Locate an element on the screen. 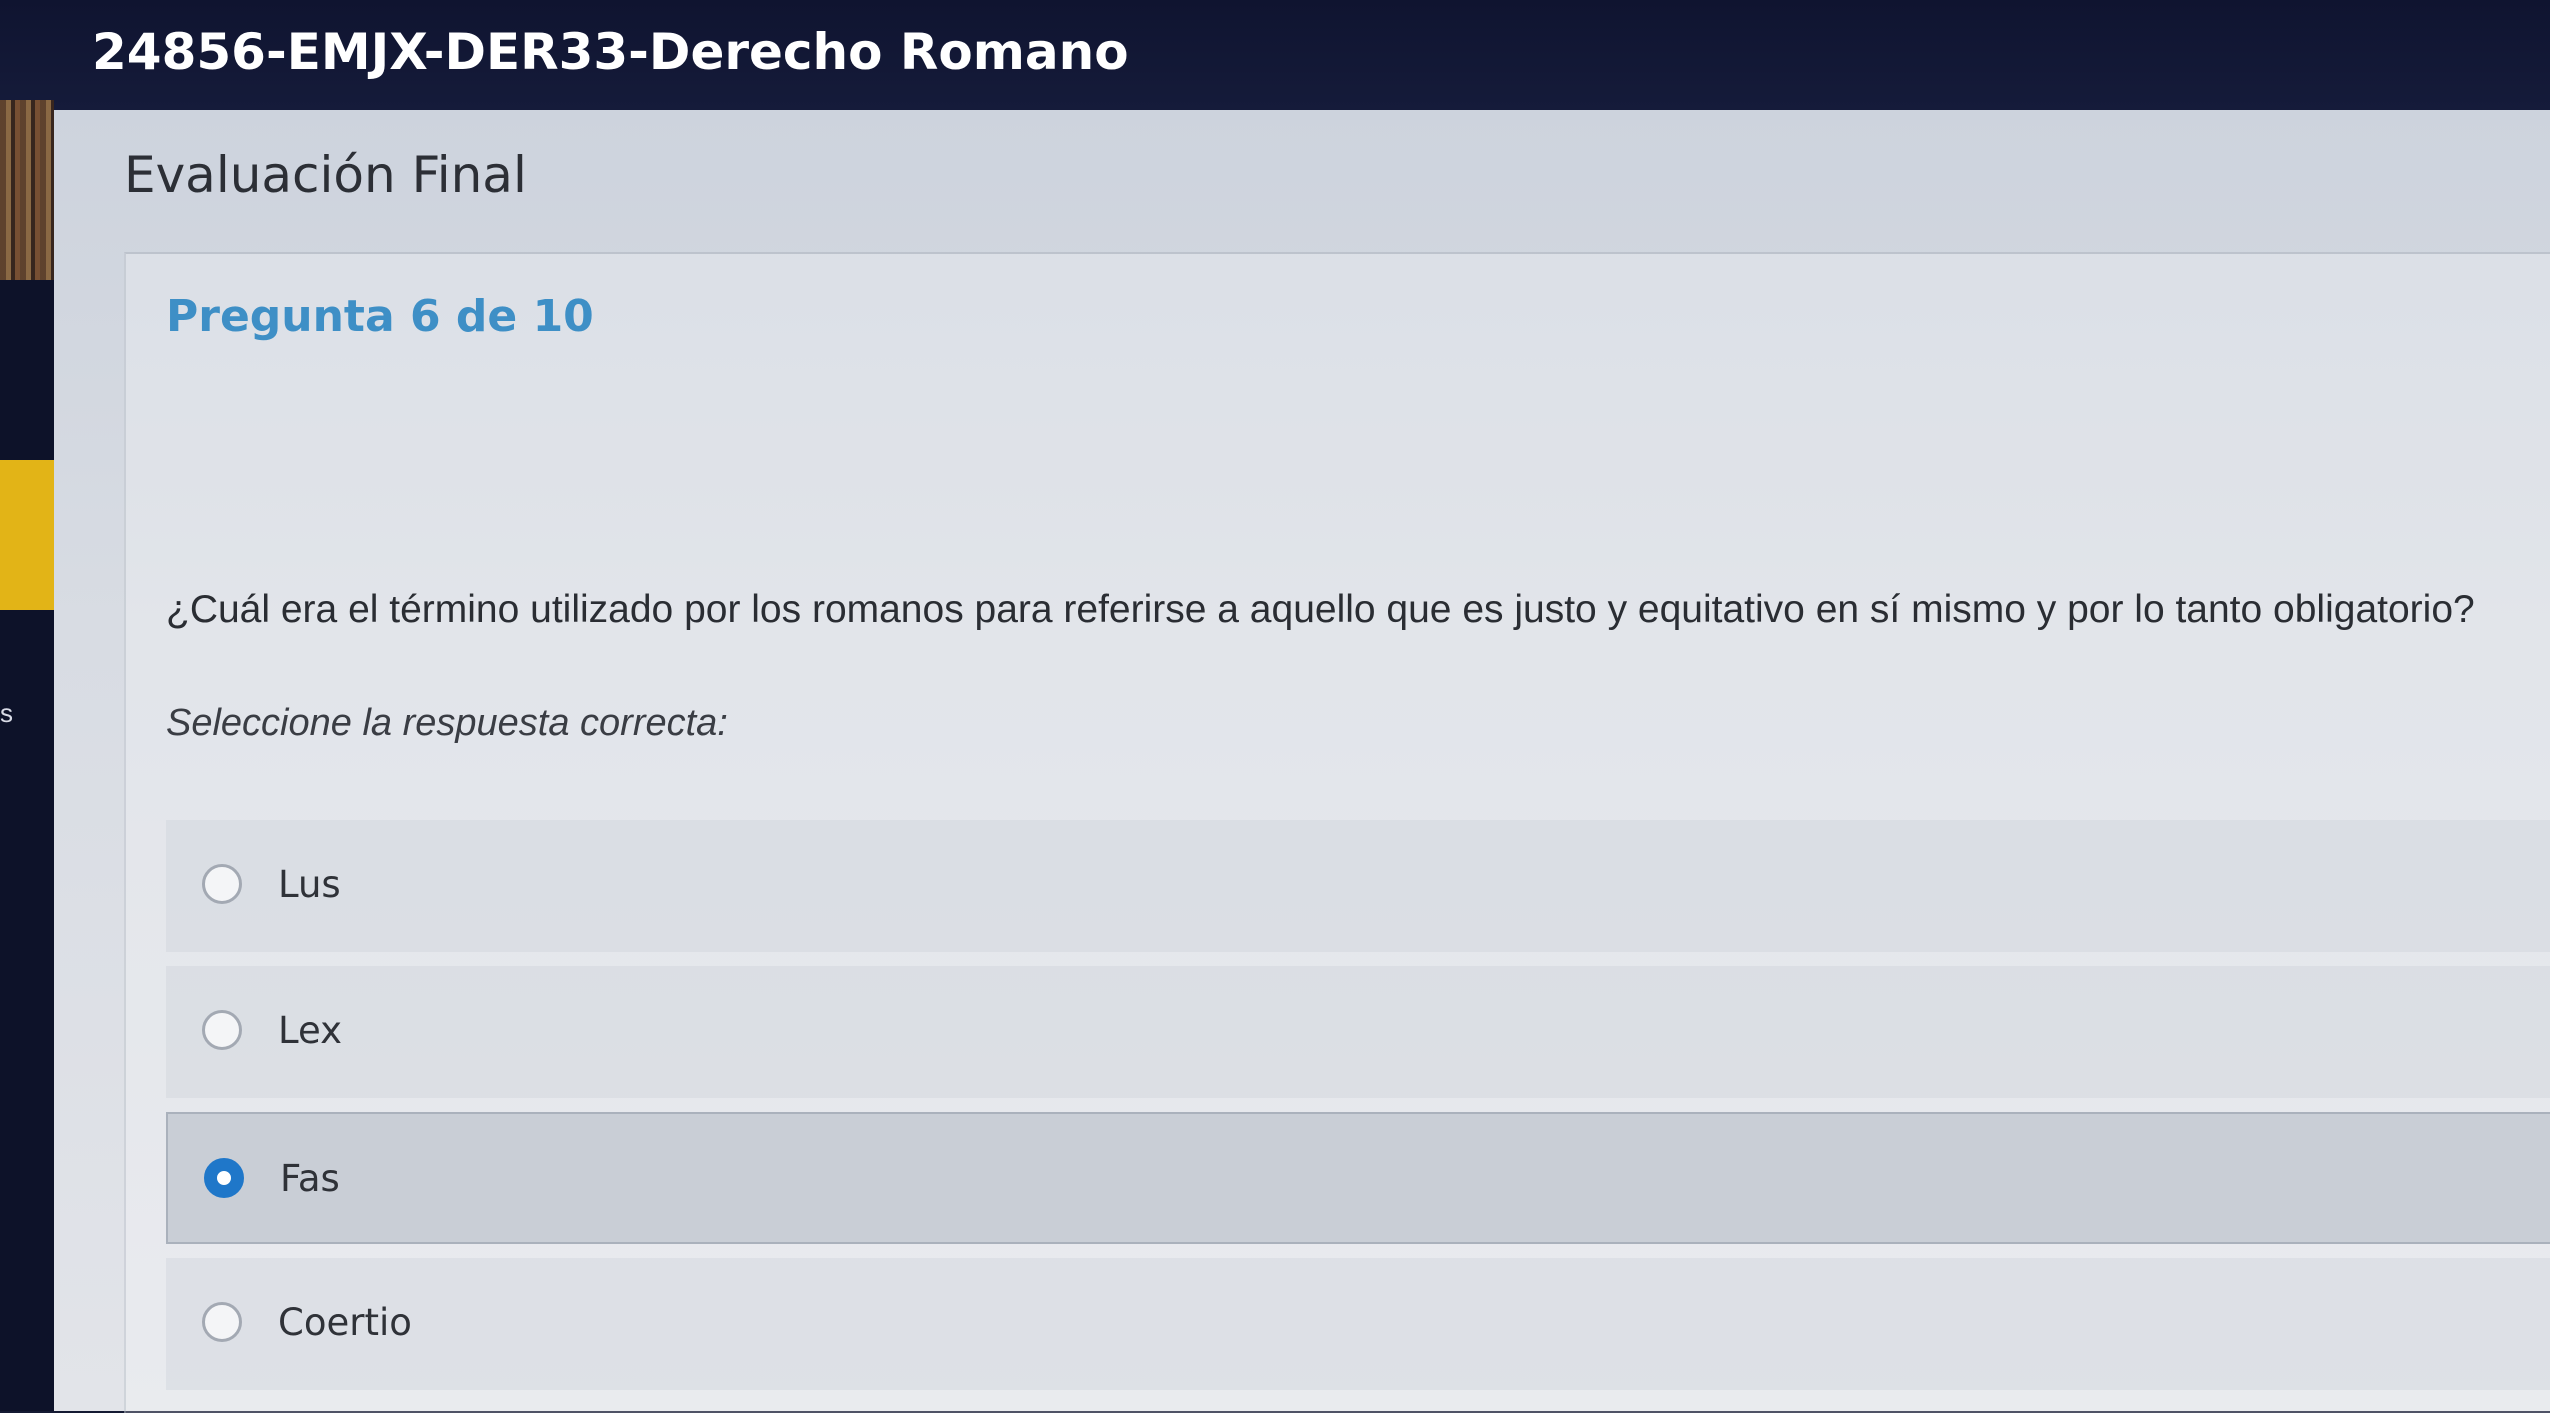 Image resolution: width=2550 pixels, height=1413 pixels. sidebar-partial-text: s is located at coordinates (6, 713).